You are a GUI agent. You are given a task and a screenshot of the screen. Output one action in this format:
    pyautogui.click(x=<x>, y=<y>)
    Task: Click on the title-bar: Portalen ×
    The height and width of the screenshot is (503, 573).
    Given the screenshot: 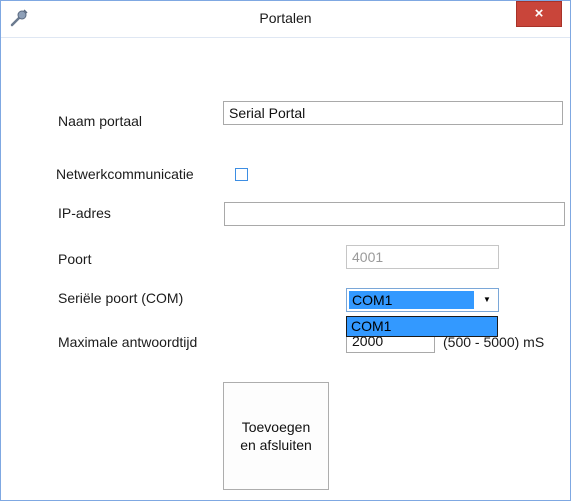 What is the action you would take?
    pyautogui.click(x=285, y=19)
    